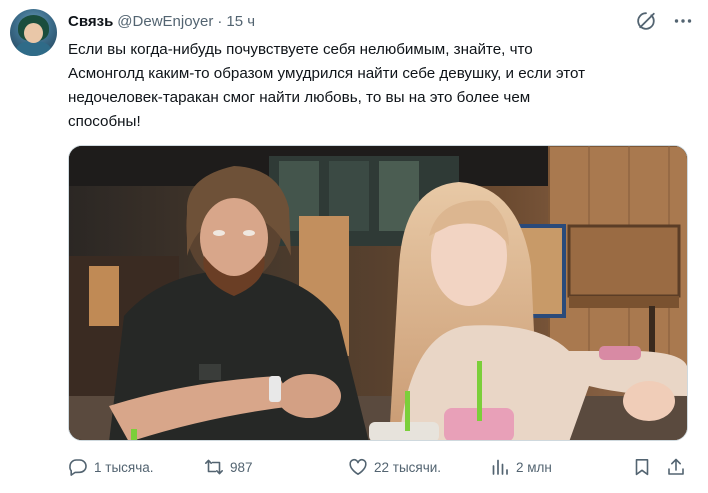 This screenshot has height=493, width=708. What do you see at coordinates (33, 32) in the screenshot?
I see `avatar` at bounding box center [33, 32].